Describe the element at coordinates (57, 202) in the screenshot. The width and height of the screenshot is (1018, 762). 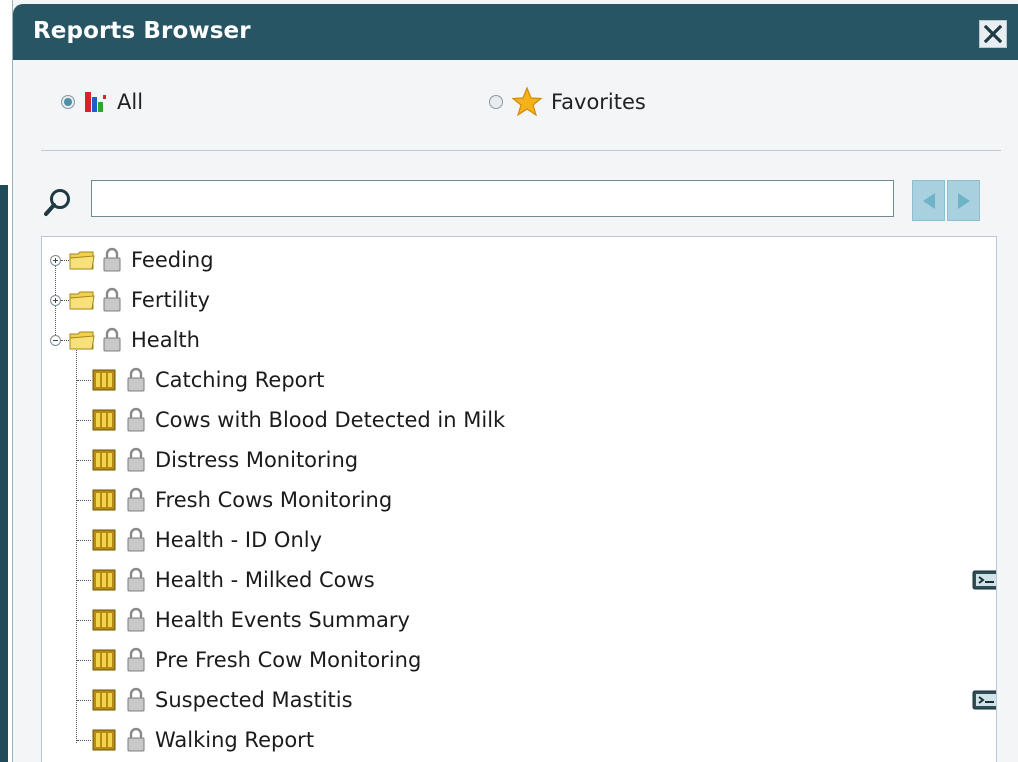
I see `search-icon` at that location.